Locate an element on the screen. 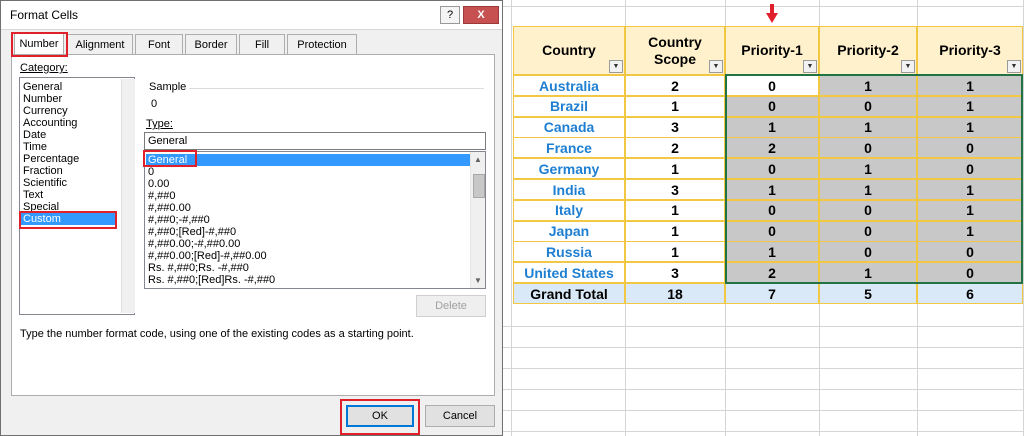  header-priority-3: Priority-3 ▼ is located at coordinates (970, 50).